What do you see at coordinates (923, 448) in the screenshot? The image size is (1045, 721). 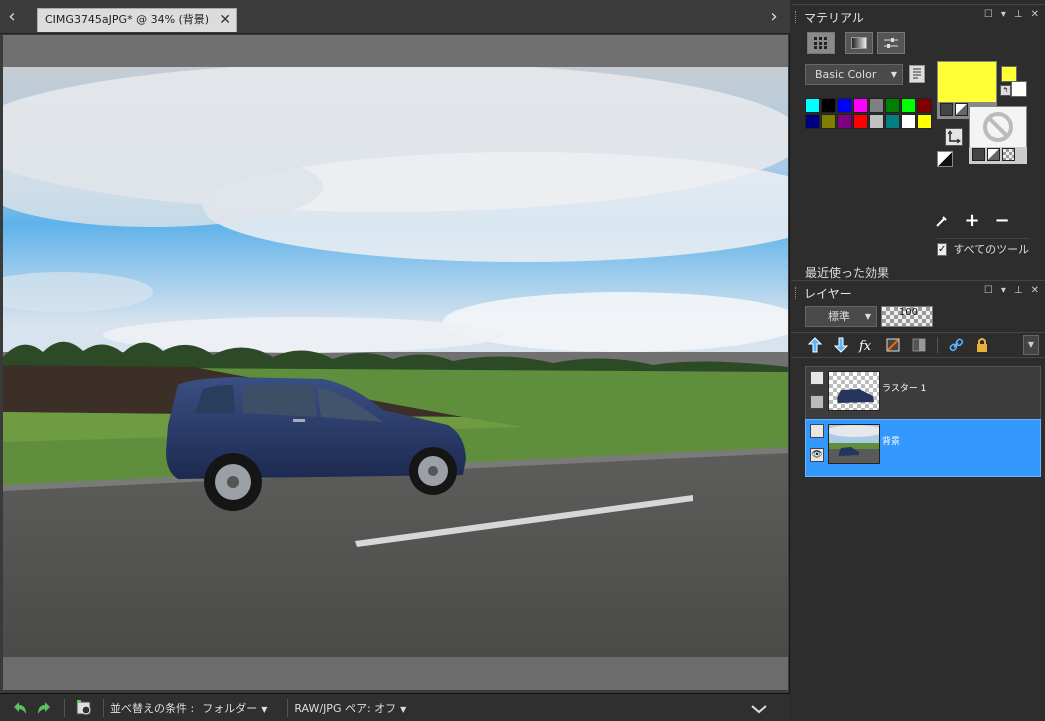 I see `layer-item-background: 👁 背景` at bounding box center [923, 448].